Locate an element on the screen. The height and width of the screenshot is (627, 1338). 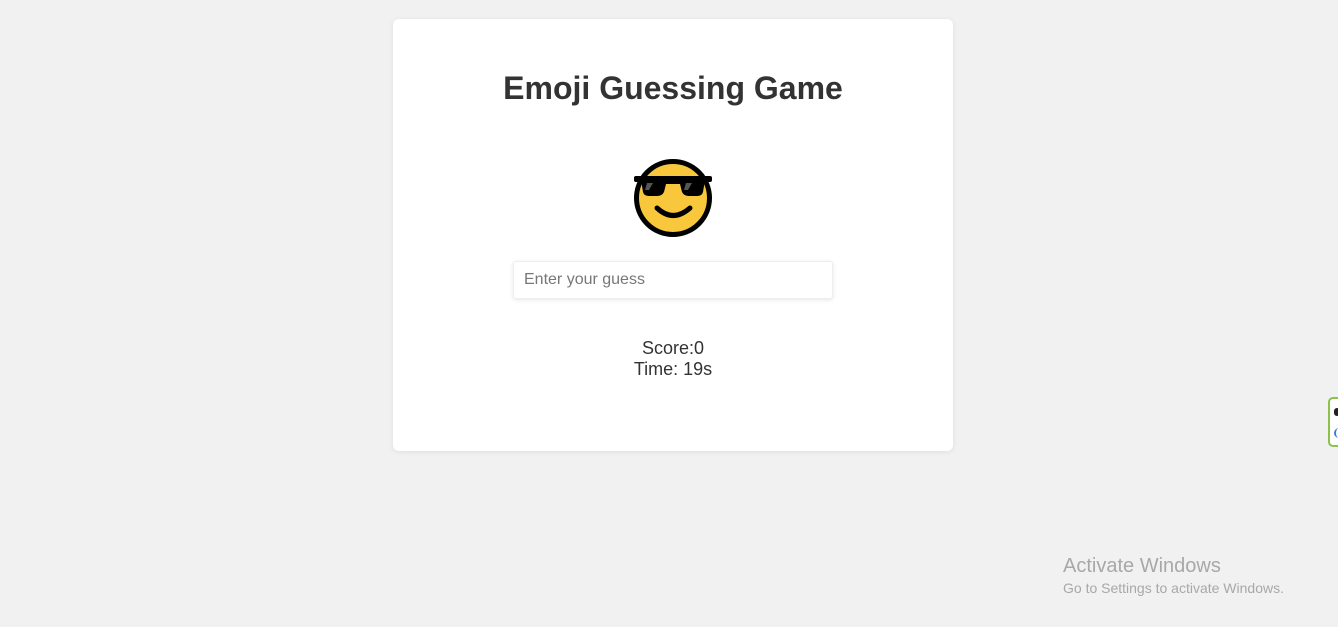
smiling-face-with-sunglasses-icon is located at coordinates (673, 198).